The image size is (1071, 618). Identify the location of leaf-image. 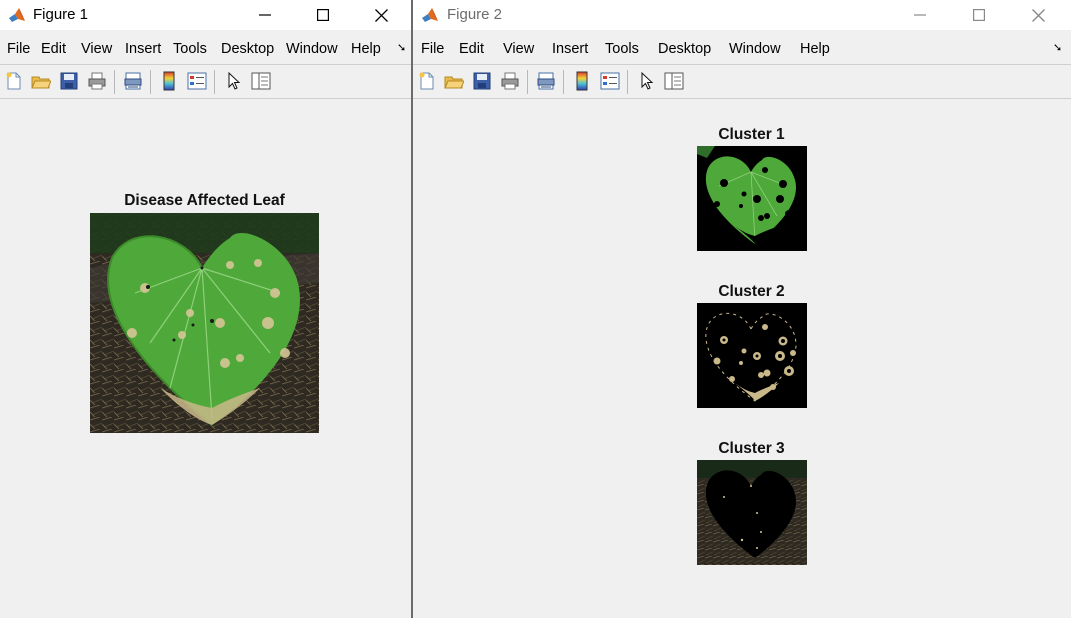
(204, 323).